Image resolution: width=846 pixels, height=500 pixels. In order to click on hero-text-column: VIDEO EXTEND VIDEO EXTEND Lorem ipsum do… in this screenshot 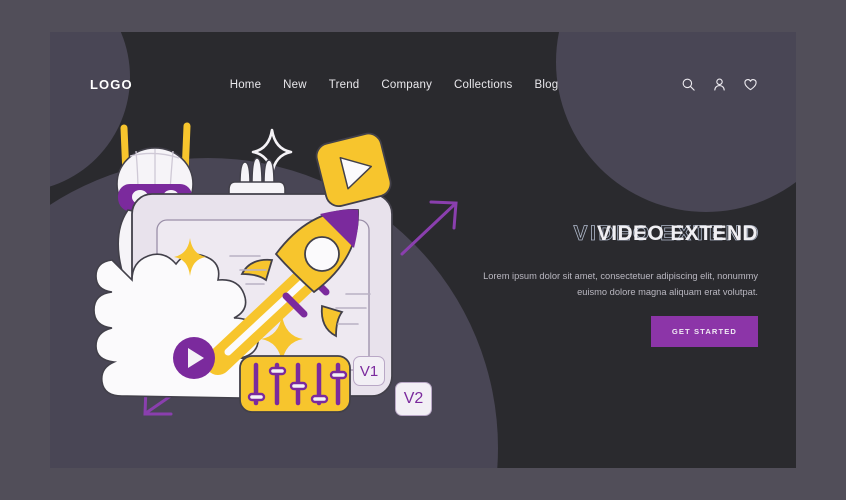, I will do `click(618, 284)`.